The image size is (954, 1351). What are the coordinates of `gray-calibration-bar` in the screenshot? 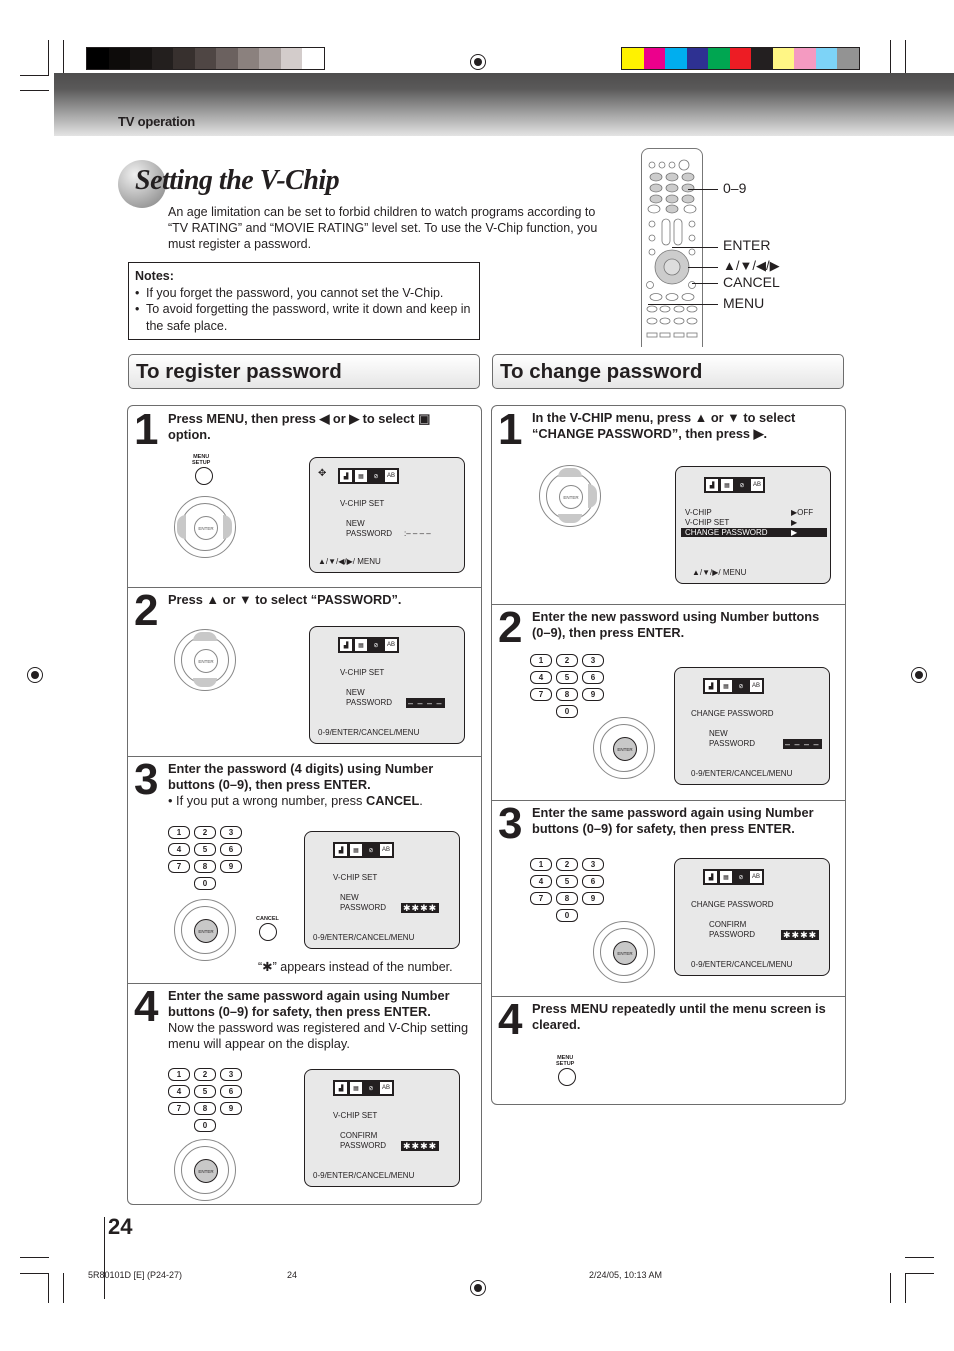 It's located at (205, 58).